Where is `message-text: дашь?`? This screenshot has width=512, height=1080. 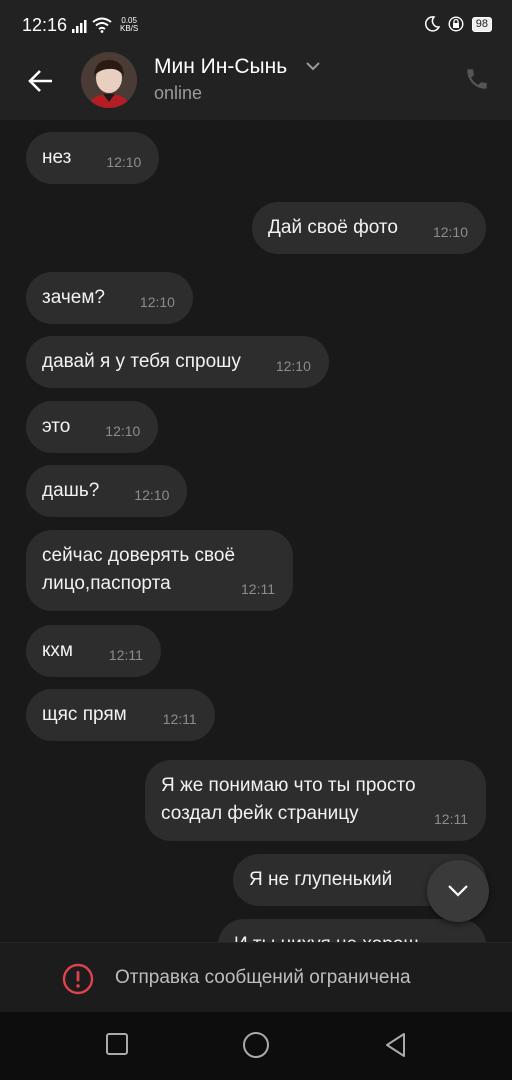
message-text: дашь? is located at coordinates (71, 490).